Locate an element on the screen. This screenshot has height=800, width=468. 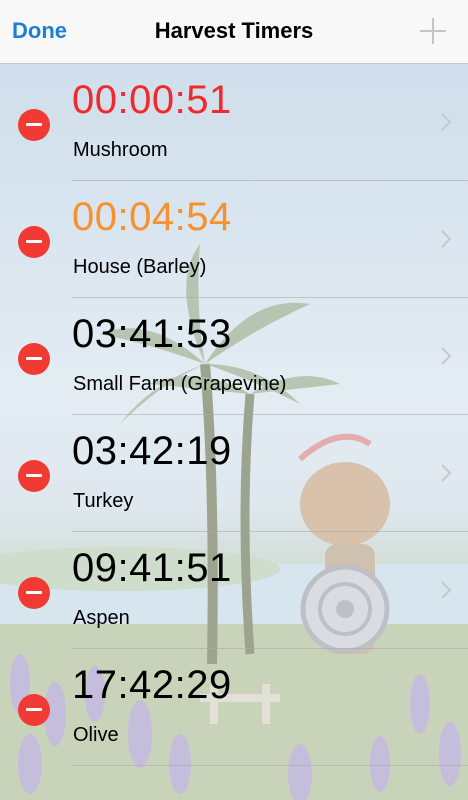
timer-row: 00:00:51 Mushroom is located at coordinates (234, 122).